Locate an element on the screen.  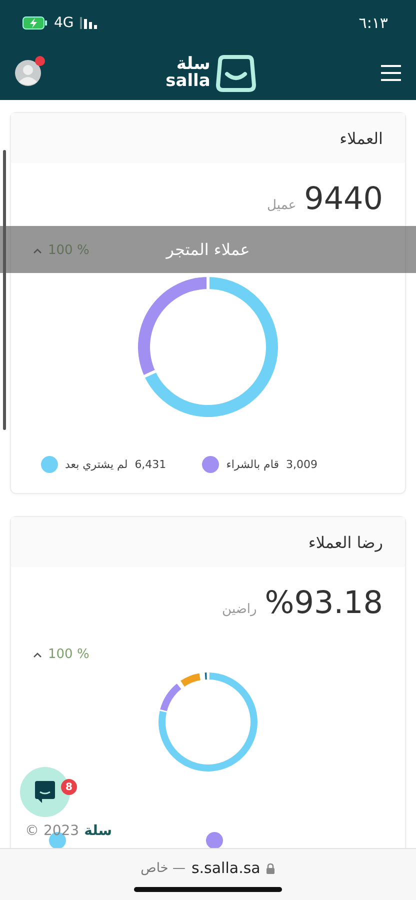
card-title: رضا العملاء is located at coordinates (345, 542).